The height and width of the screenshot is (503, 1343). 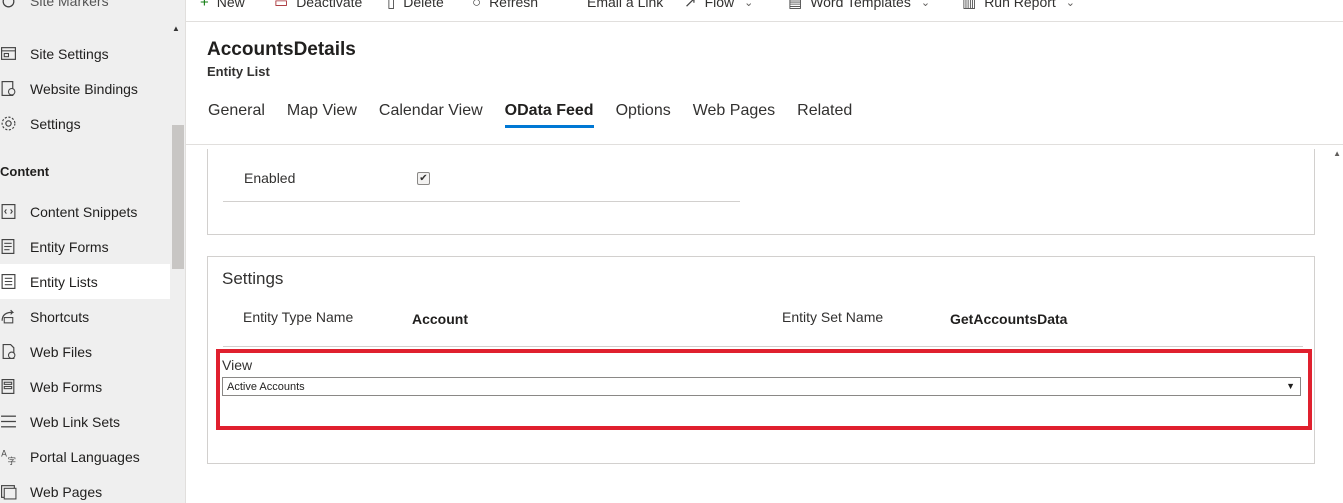 What do you see at coordinates (15, 387) in the screenshot?
I see `web-form-icon` at bounding box center [15, 387].